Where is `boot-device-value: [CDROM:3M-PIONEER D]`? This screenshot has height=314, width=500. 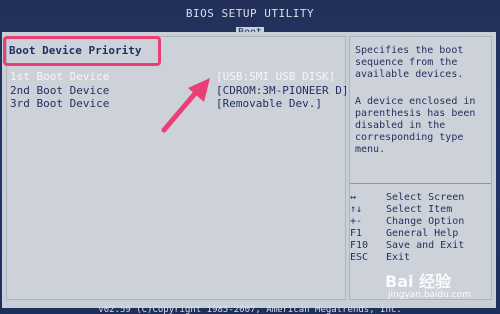
boot-device-value: [CDROM:3M-PIONEER D] is located at coordinates (282, 90).